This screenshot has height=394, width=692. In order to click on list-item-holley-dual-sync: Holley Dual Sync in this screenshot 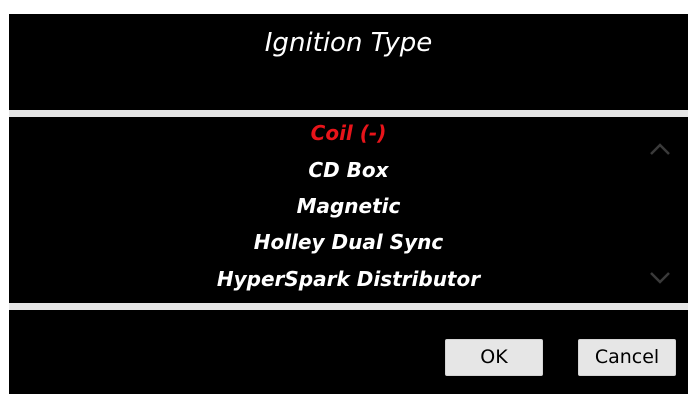, I will do `click(348, 242)`.